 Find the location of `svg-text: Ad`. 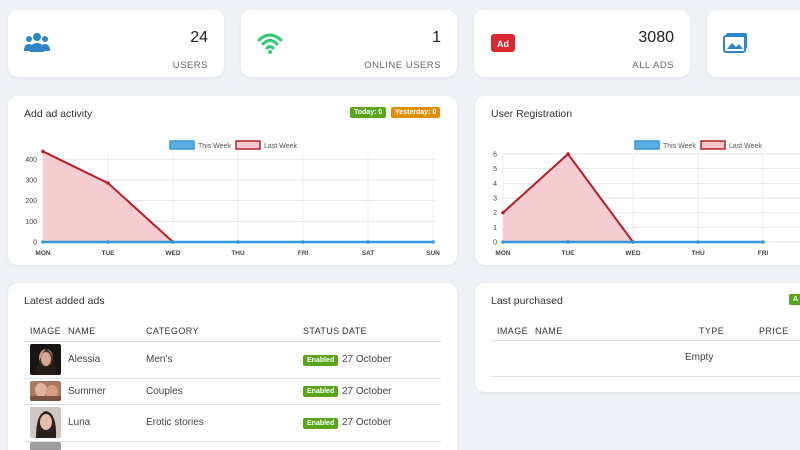

svg-text: Ad is located at coordinates (503, 44).